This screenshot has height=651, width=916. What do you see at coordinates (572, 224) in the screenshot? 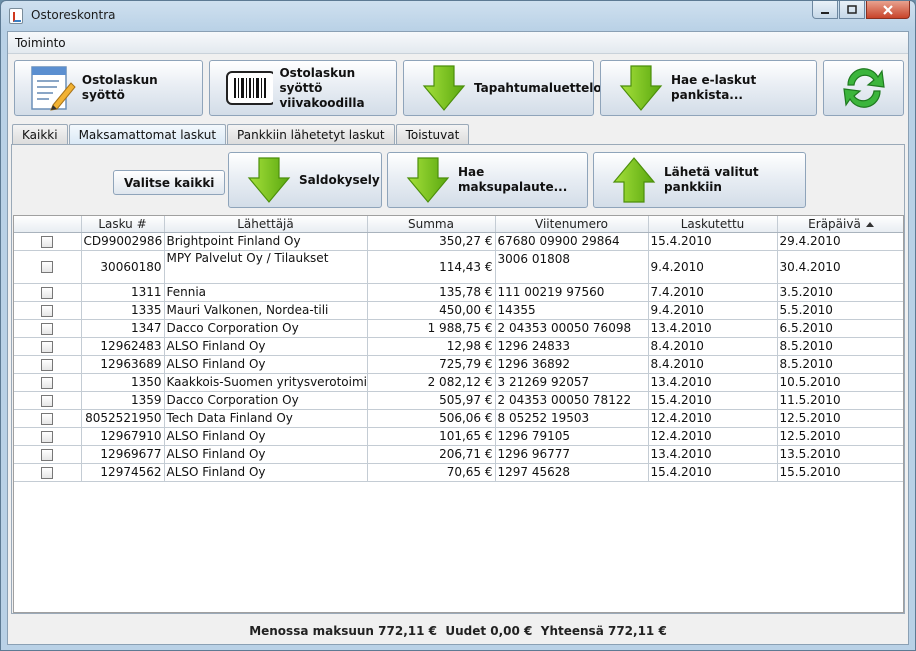
I see `col-header-viitenumero: Viitenumero` at bounding box center [572, 224].